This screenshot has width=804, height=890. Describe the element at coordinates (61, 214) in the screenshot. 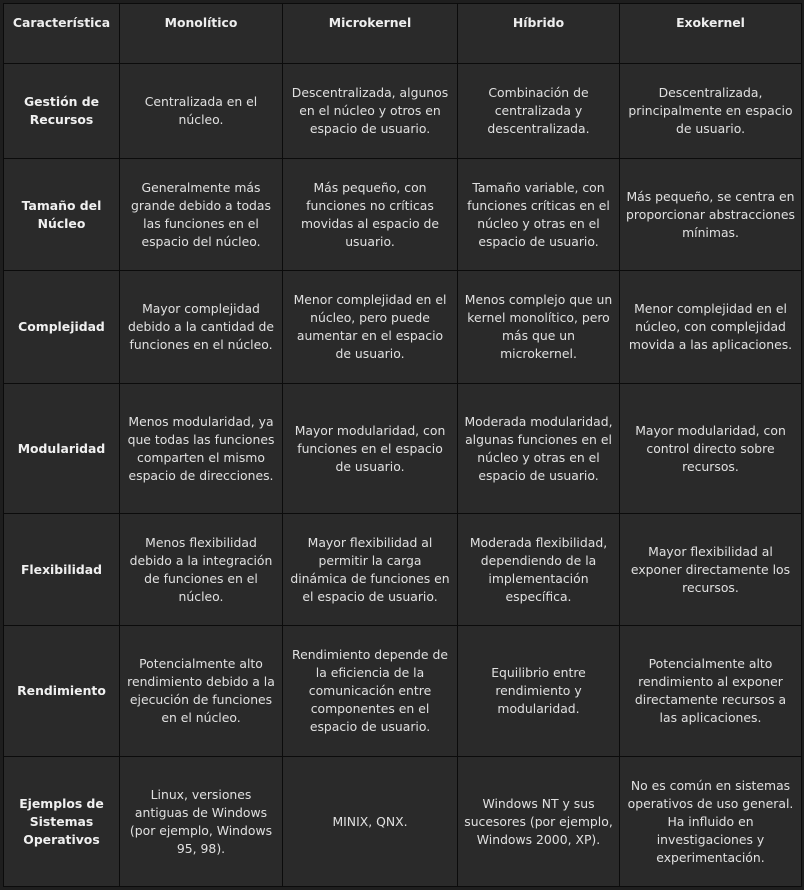

I see `row-label: Tamaño del Núcleo` at that location.